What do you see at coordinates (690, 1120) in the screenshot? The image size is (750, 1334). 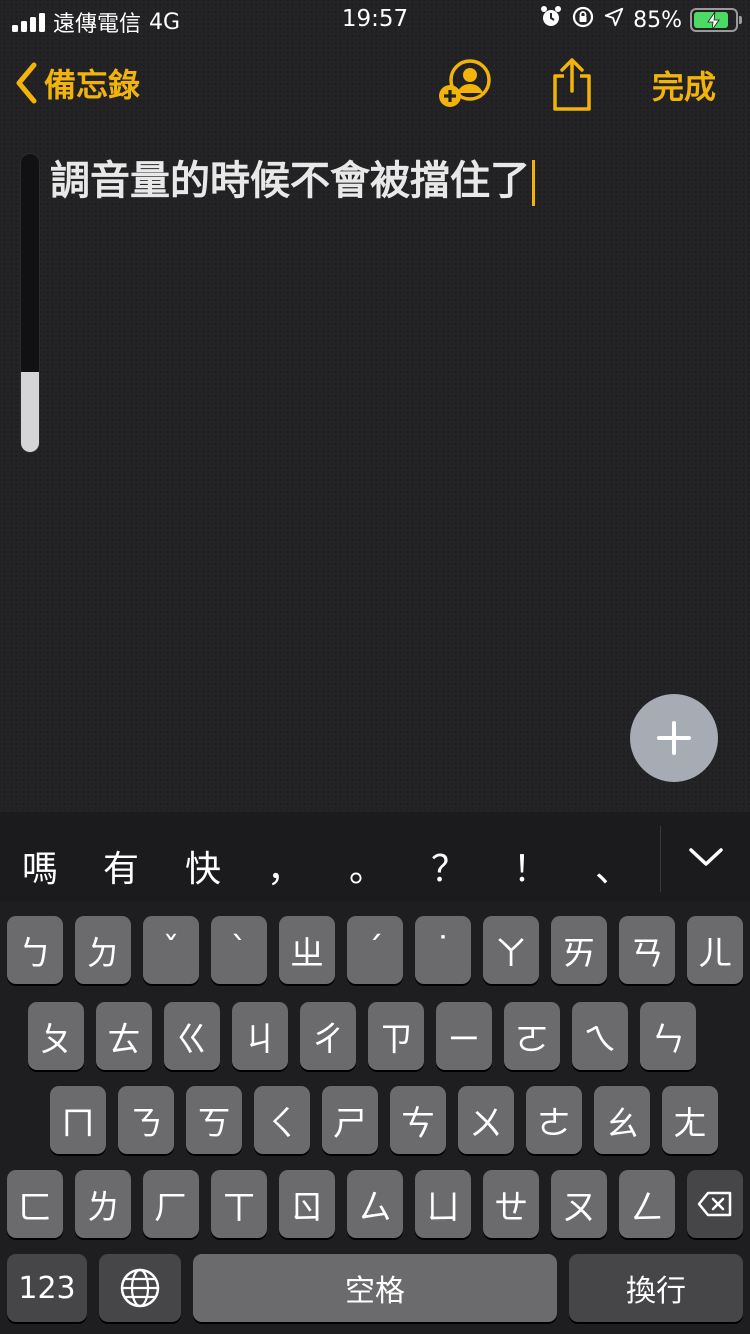 I see `key: ㄤ` at bounding box center [690, 1120].